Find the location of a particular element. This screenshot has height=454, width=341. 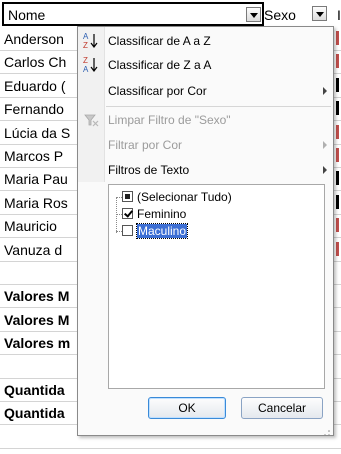

header-cell-nome: Nome is located at coordinates (133, 14).